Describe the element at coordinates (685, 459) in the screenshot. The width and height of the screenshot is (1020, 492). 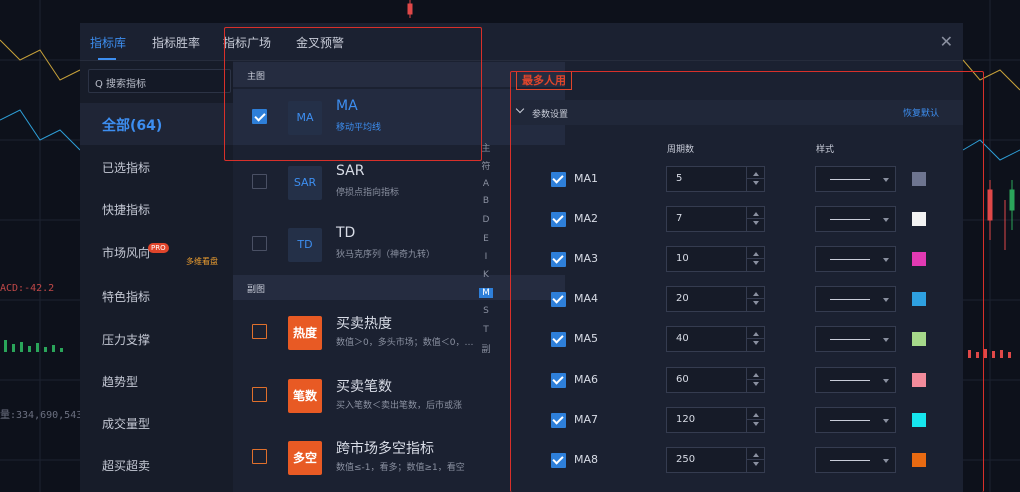
I see `period-value: 250` at that location.